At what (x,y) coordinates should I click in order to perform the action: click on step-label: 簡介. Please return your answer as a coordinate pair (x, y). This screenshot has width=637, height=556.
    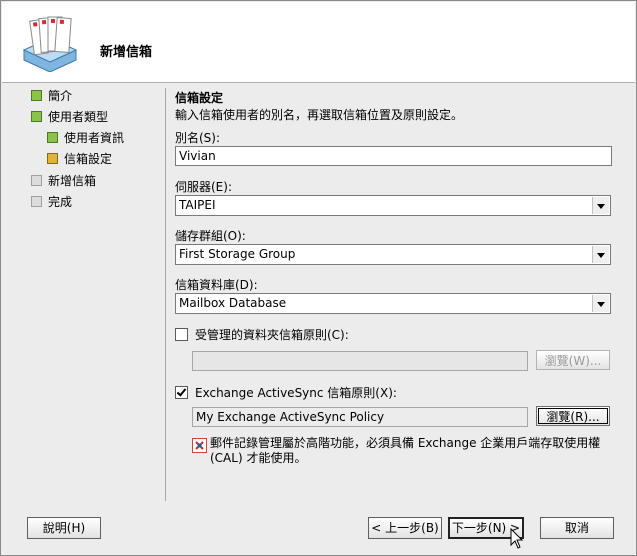
    Looking at the image, I should click on (60, 96).